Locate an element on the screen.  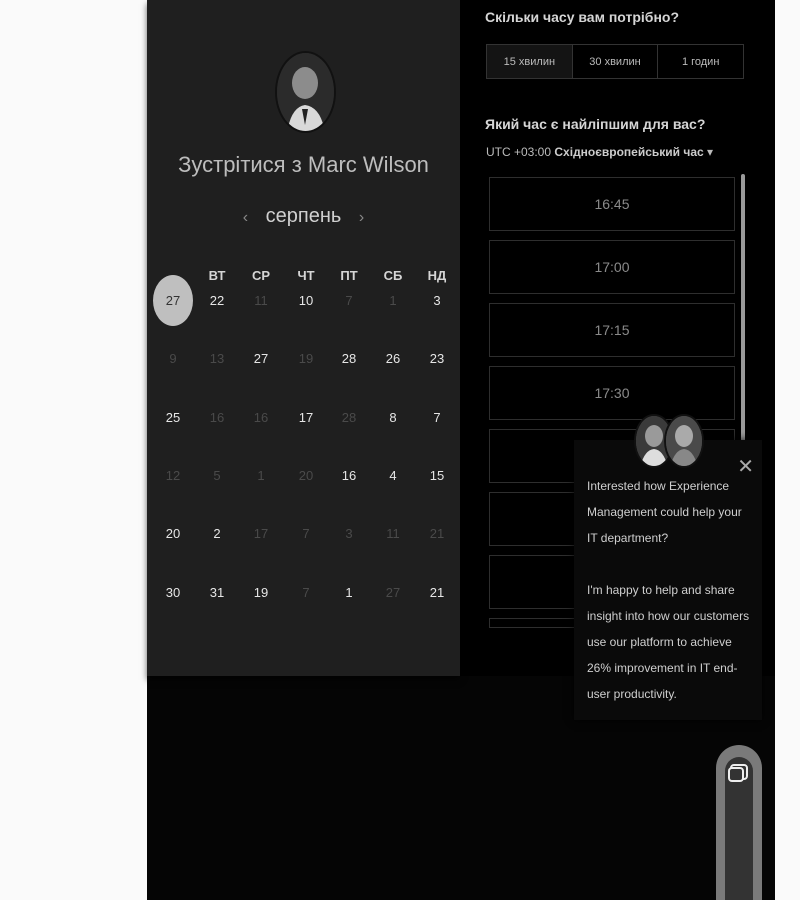
weekday-label: СР is located at coordinates (261, 275).